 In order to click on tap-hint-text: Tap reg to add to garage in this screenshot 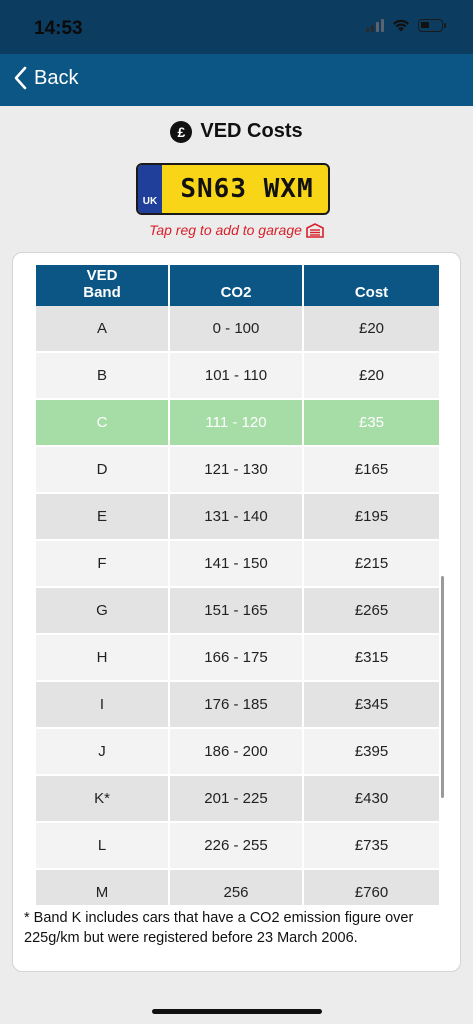, I will do `click(225, 230)`.